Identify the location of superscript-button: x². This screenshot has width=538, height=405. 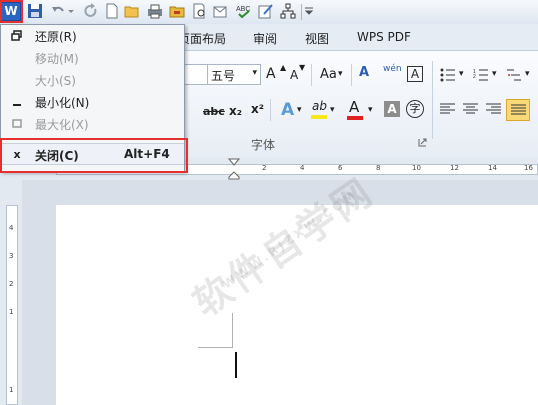
(257, 109).